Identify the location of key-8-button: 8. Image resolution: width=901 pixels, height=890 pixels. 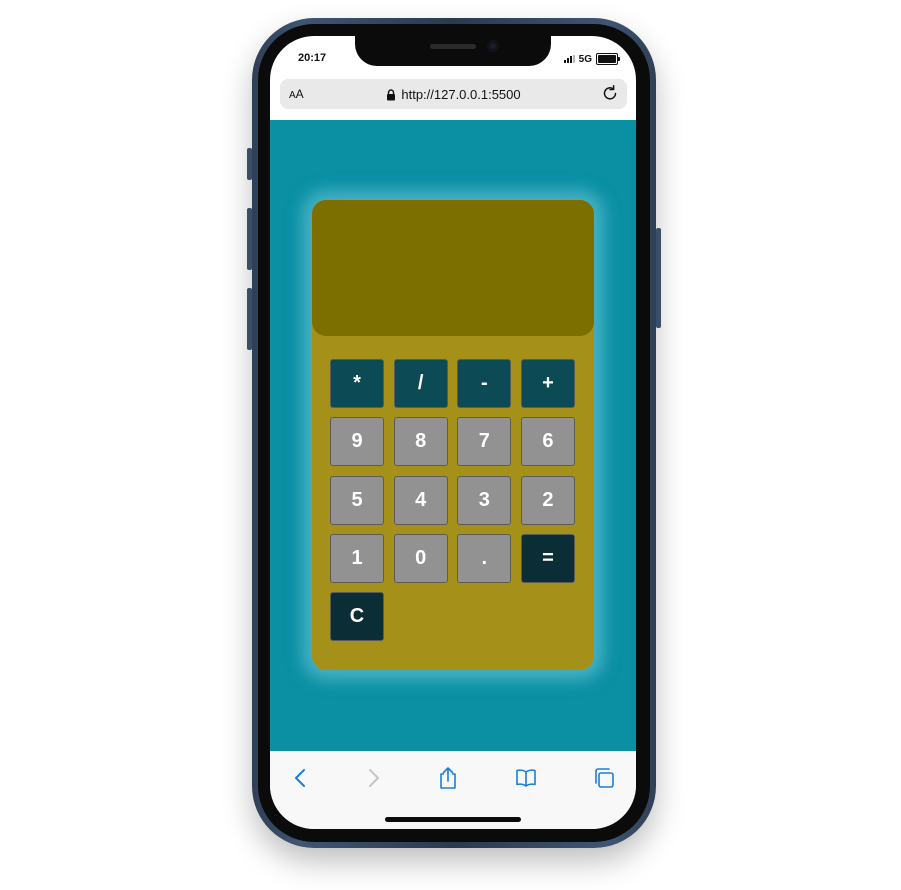
(420, 442).